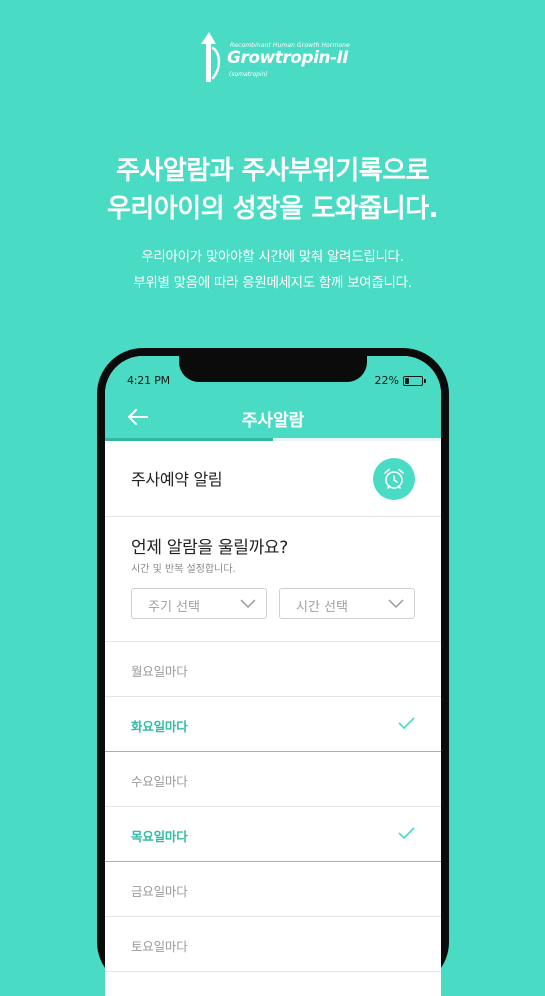 Image resolution: width=545 pixels, height=996 pixels. I want to click on alarm-clock-button, so click(394, 479).